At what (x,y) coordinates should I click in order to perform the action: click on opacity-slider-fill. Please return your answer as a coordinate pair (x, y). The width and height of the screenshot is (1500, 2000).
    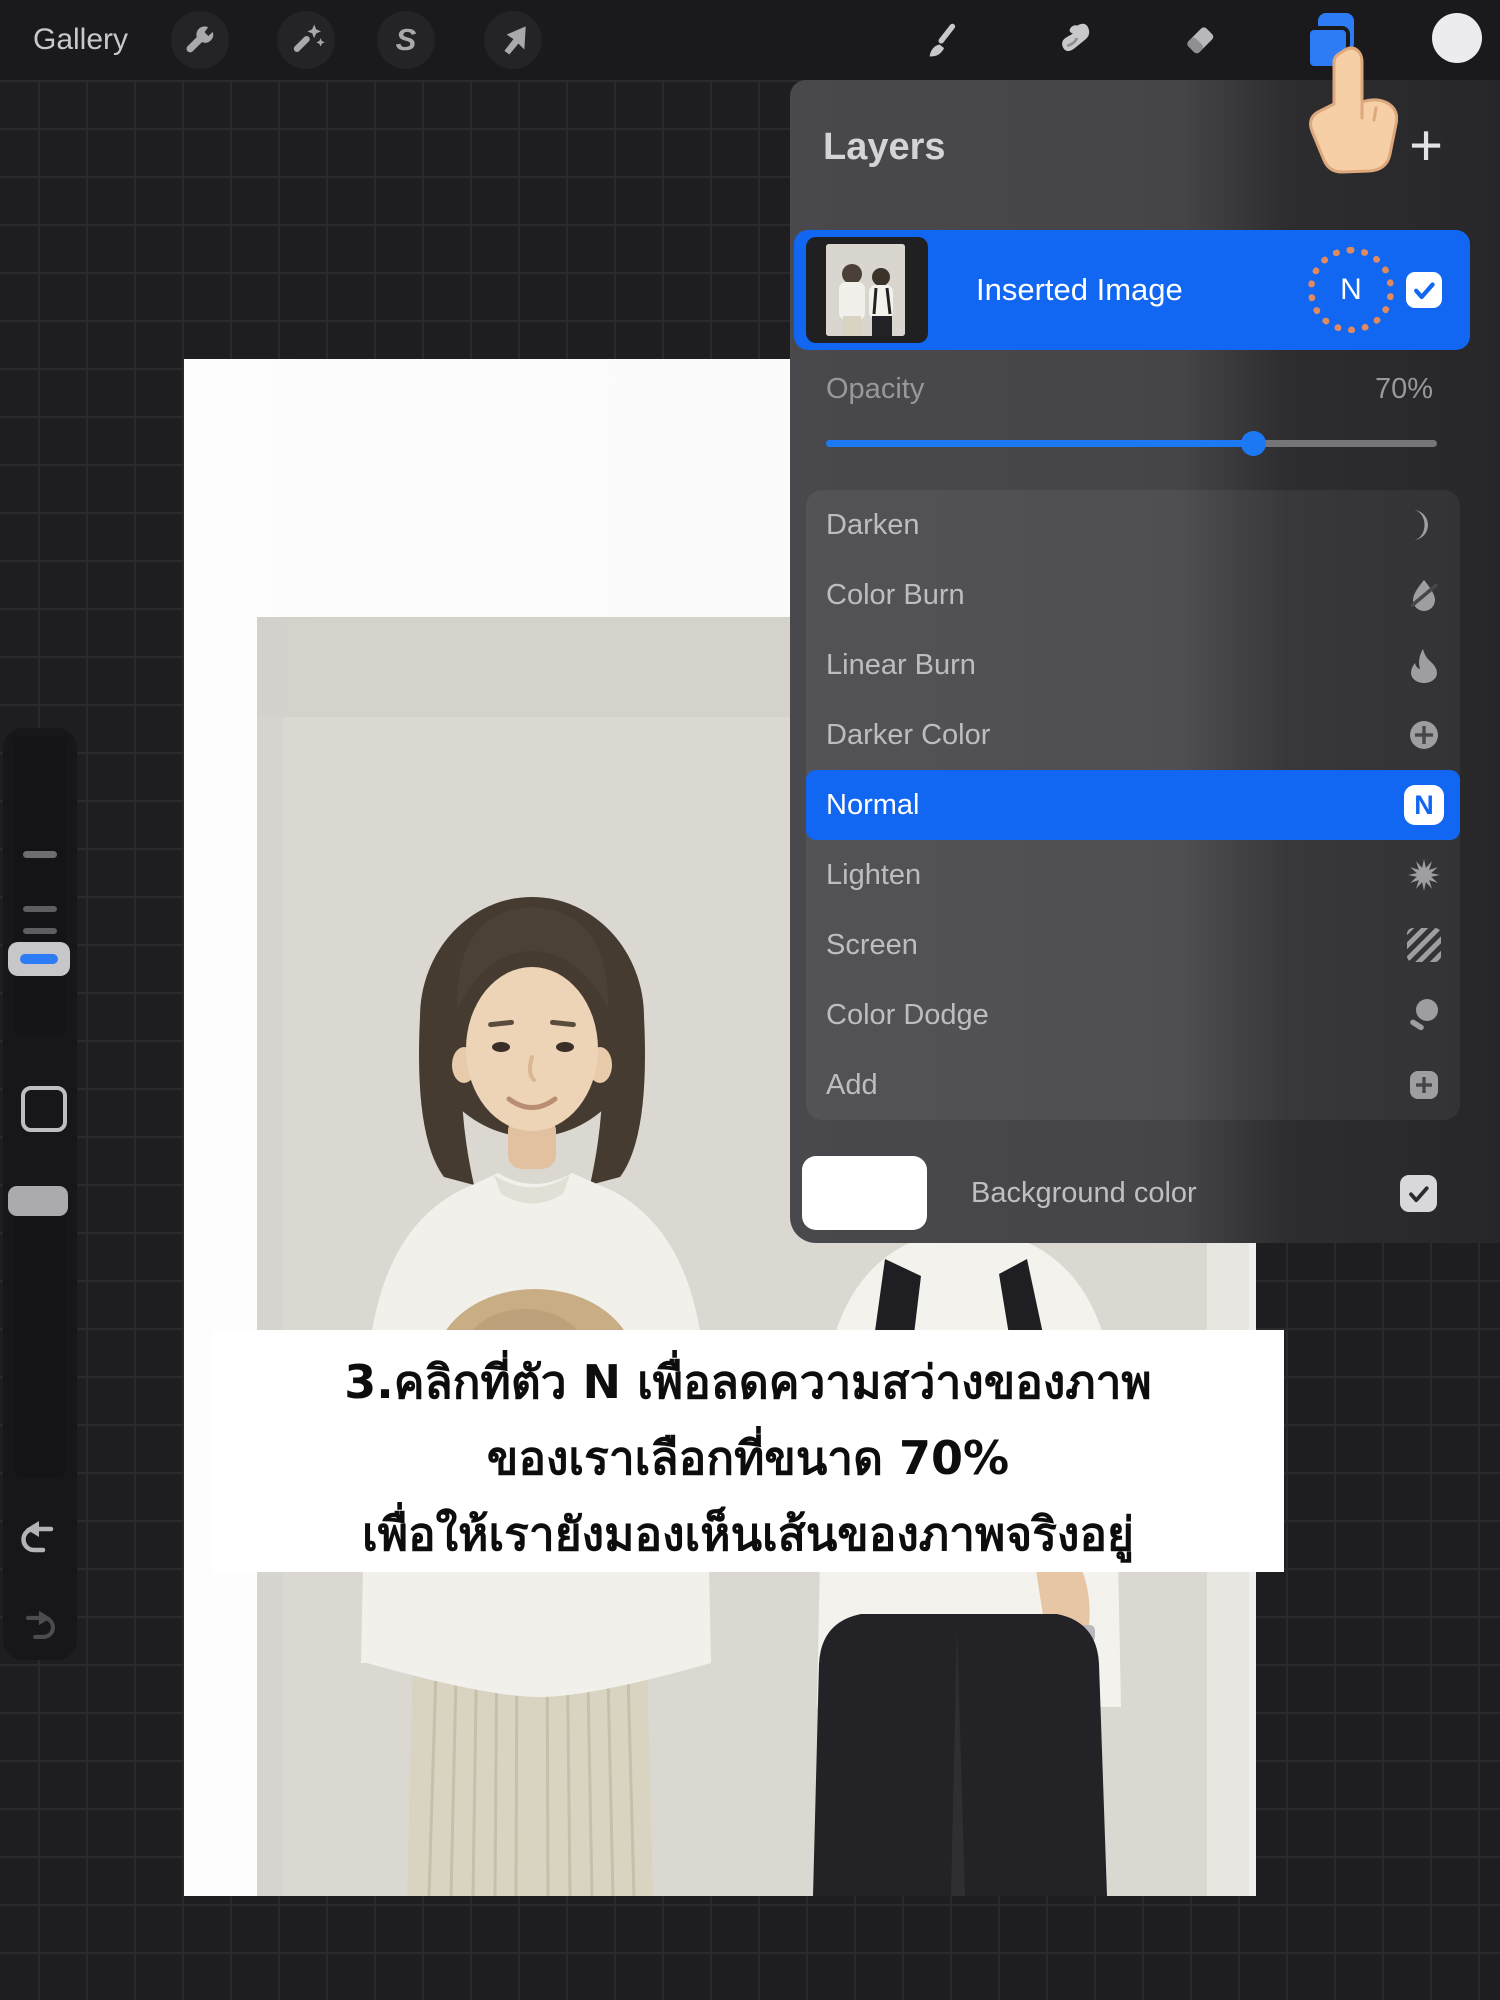
    Looking at the image, I should click on (1046, 443).